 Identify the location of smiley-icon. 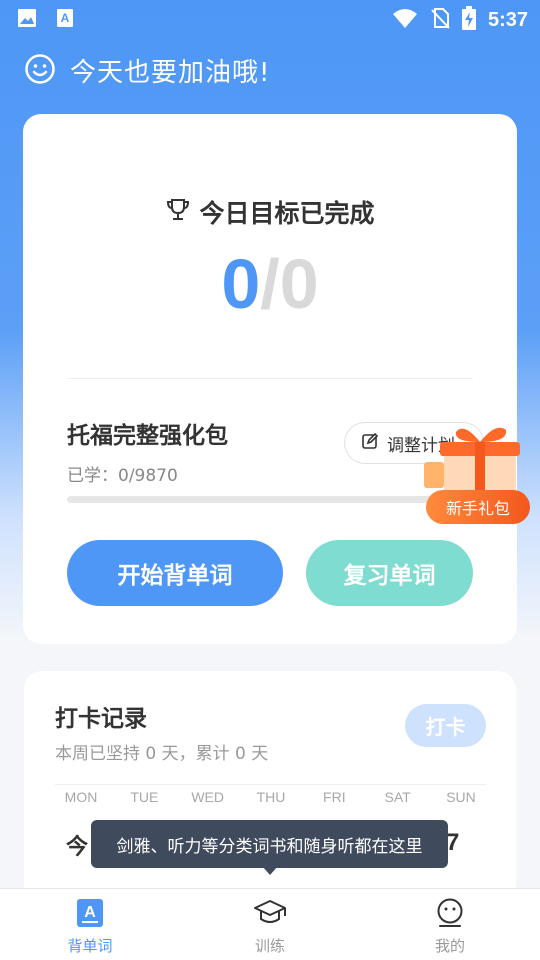
(40, 71).